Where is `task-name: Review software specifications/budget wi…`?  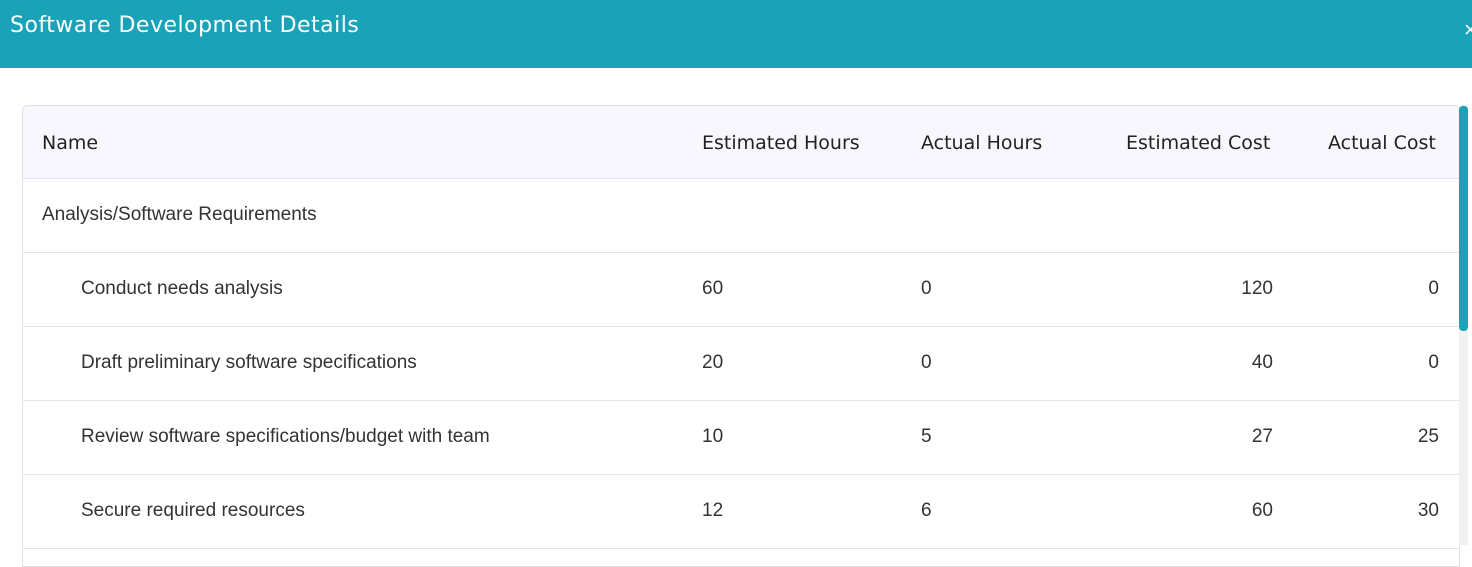
task-name: Review software specifications/budget wi… is located at coordinates (285, 436).